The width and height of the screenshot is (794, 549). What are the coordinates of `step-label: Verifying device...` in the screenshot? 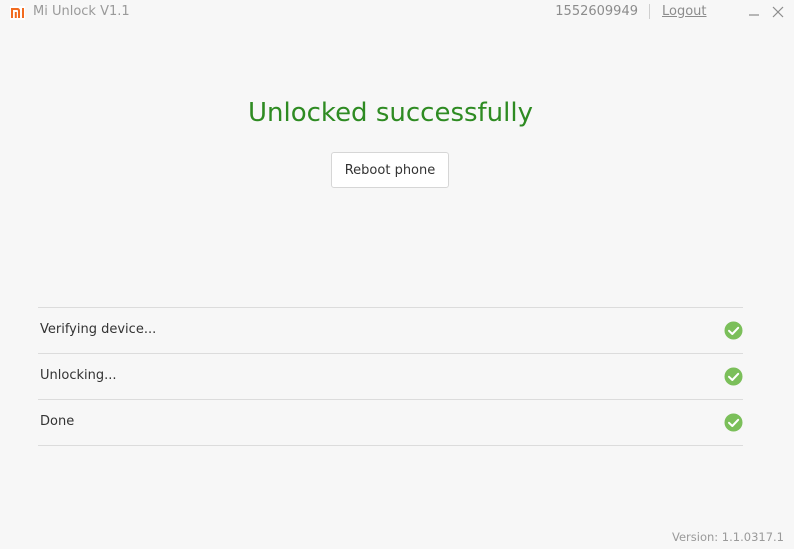 It's located at (98, 329).